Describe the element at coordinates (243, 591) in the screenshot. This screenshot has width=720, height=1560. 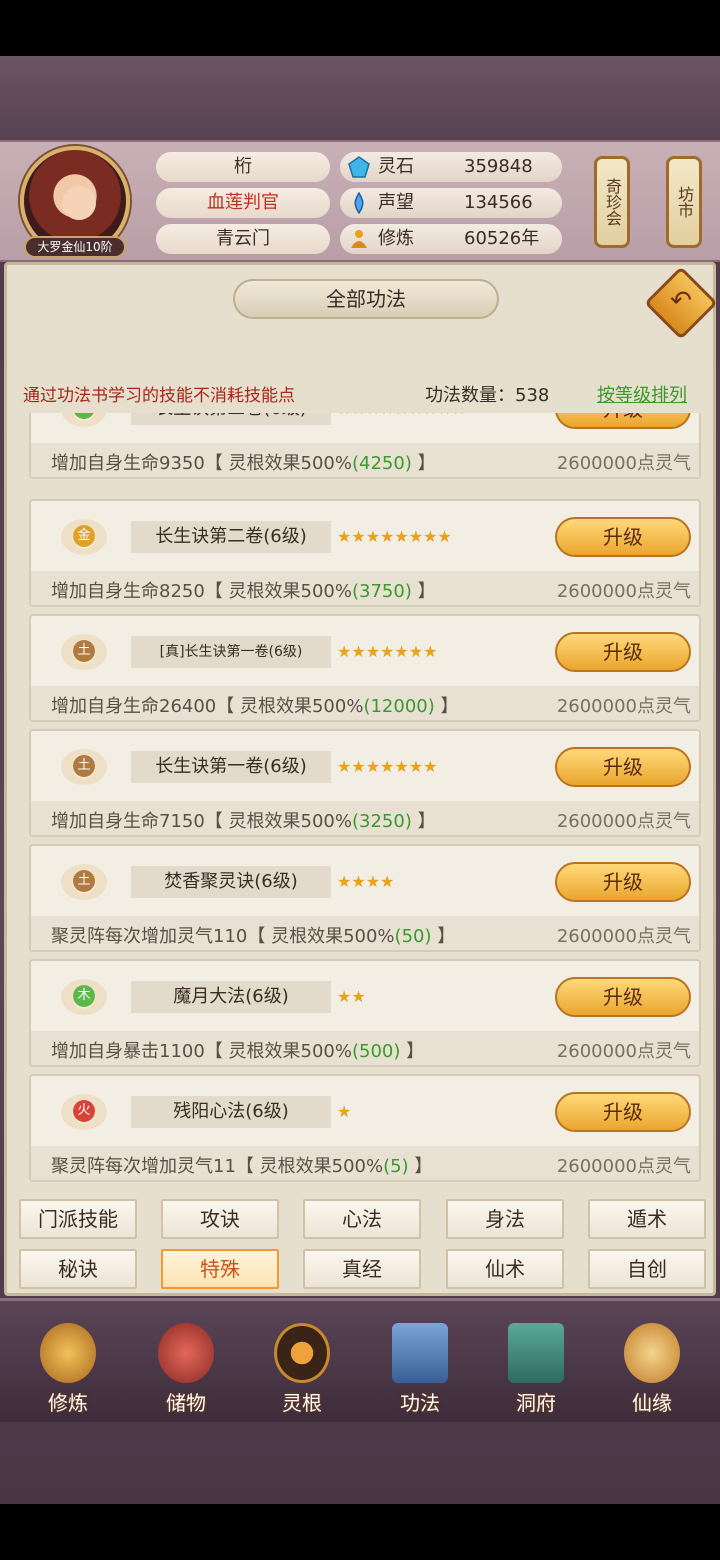
I see `skill-description: 增加自身生命8250【 灵根效果500%(3750) 】` at that location.